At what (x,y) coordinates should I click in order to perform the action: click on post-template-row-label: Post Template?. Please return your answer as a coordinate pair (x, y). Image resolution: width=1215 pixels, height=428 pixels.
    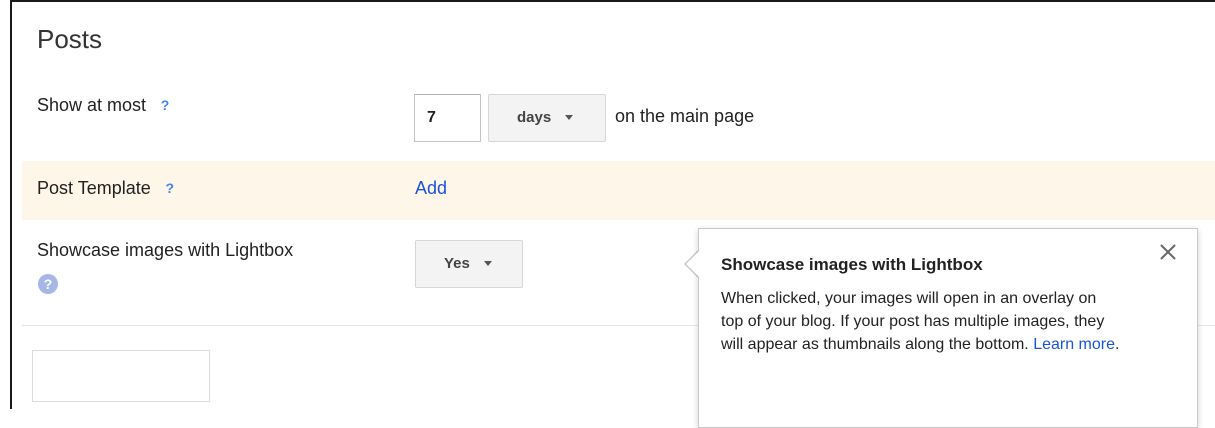
    Looking at the image, I should click on (108, 188).